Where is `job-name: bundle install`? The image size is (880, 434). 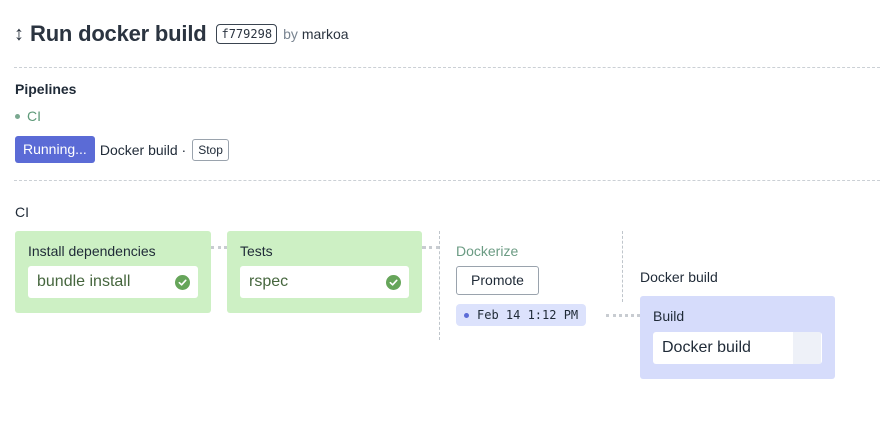 job-name: bundle install is located at coordinates (84, 281).